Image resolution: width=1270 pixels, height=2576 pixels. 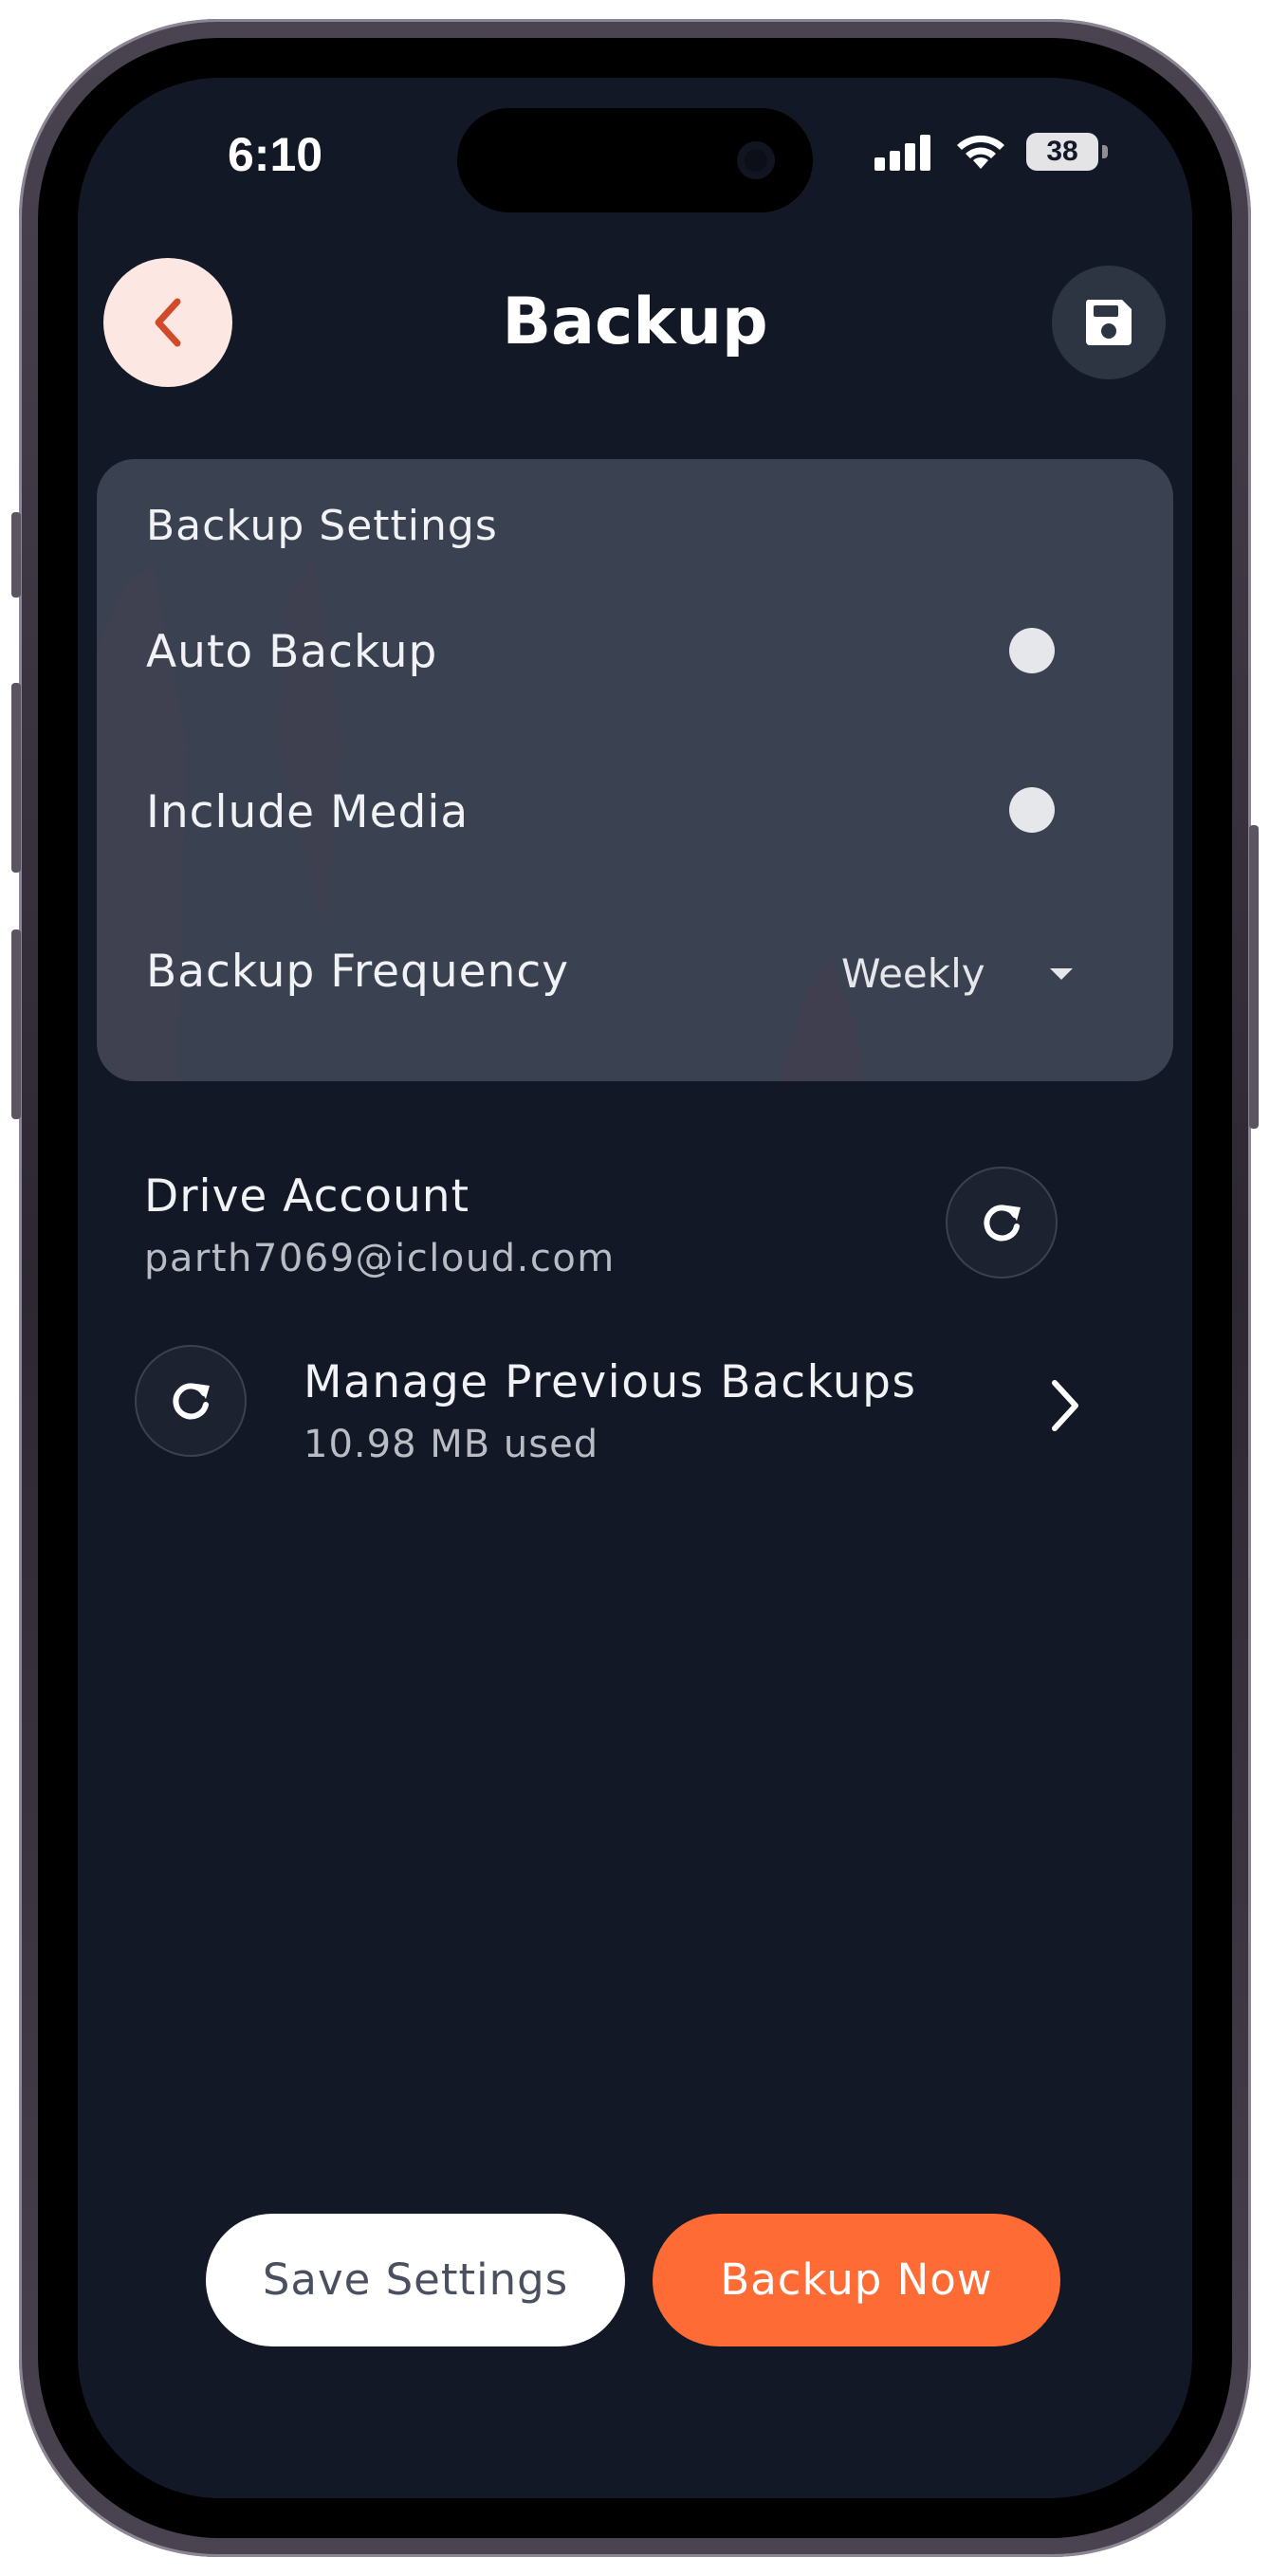 What do you see at coordinates (856, 2280) in the screenshot?
I see `backup-now-button: Backup Now` at bounding box center [856, 2280].